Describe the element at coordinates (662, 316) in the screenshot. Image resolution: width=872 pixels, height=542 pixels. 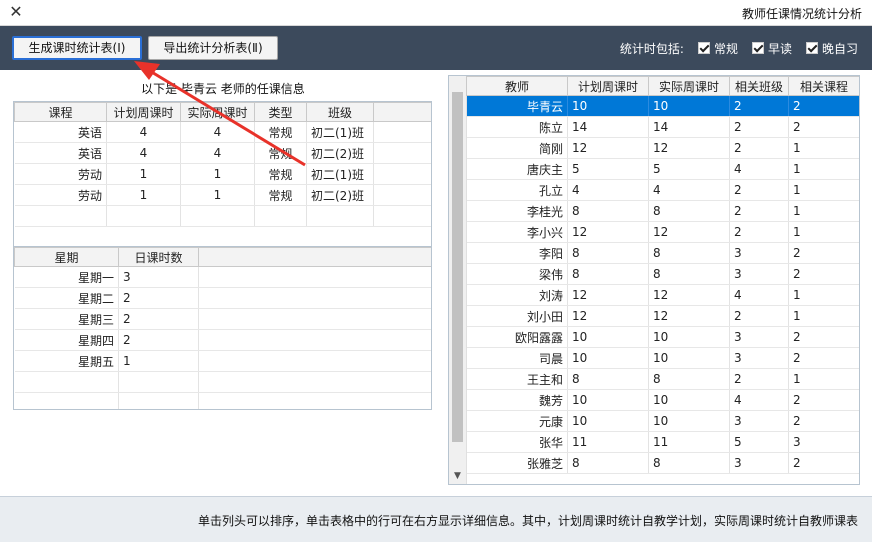
I see `teacher-row: 刘小田 12 12 2 1` at that location.